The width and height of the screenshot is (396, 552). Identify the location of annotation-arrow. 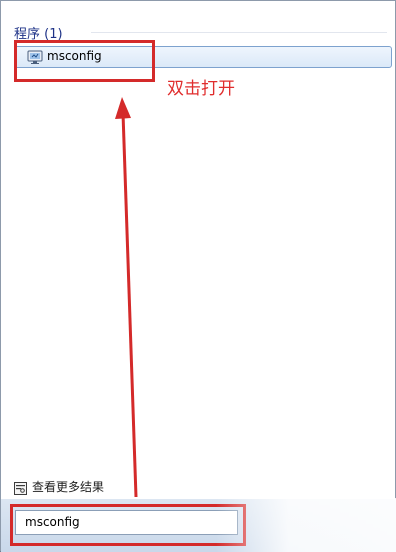
(126, 297).